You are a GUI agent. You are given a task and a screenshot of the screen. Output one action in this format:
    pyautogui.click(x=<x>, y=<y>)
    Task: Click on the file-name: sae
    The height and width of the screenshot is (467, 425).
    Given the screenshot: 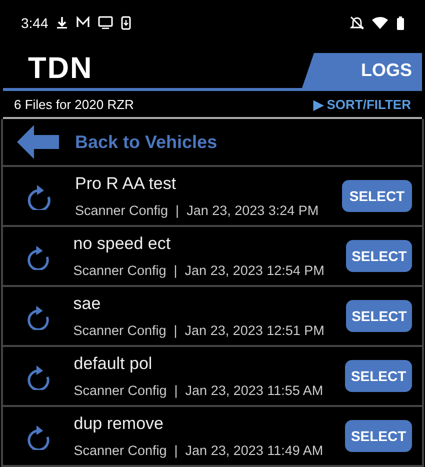 What is the action you would take?
    pyautogui.click(x=87, y=304)
    